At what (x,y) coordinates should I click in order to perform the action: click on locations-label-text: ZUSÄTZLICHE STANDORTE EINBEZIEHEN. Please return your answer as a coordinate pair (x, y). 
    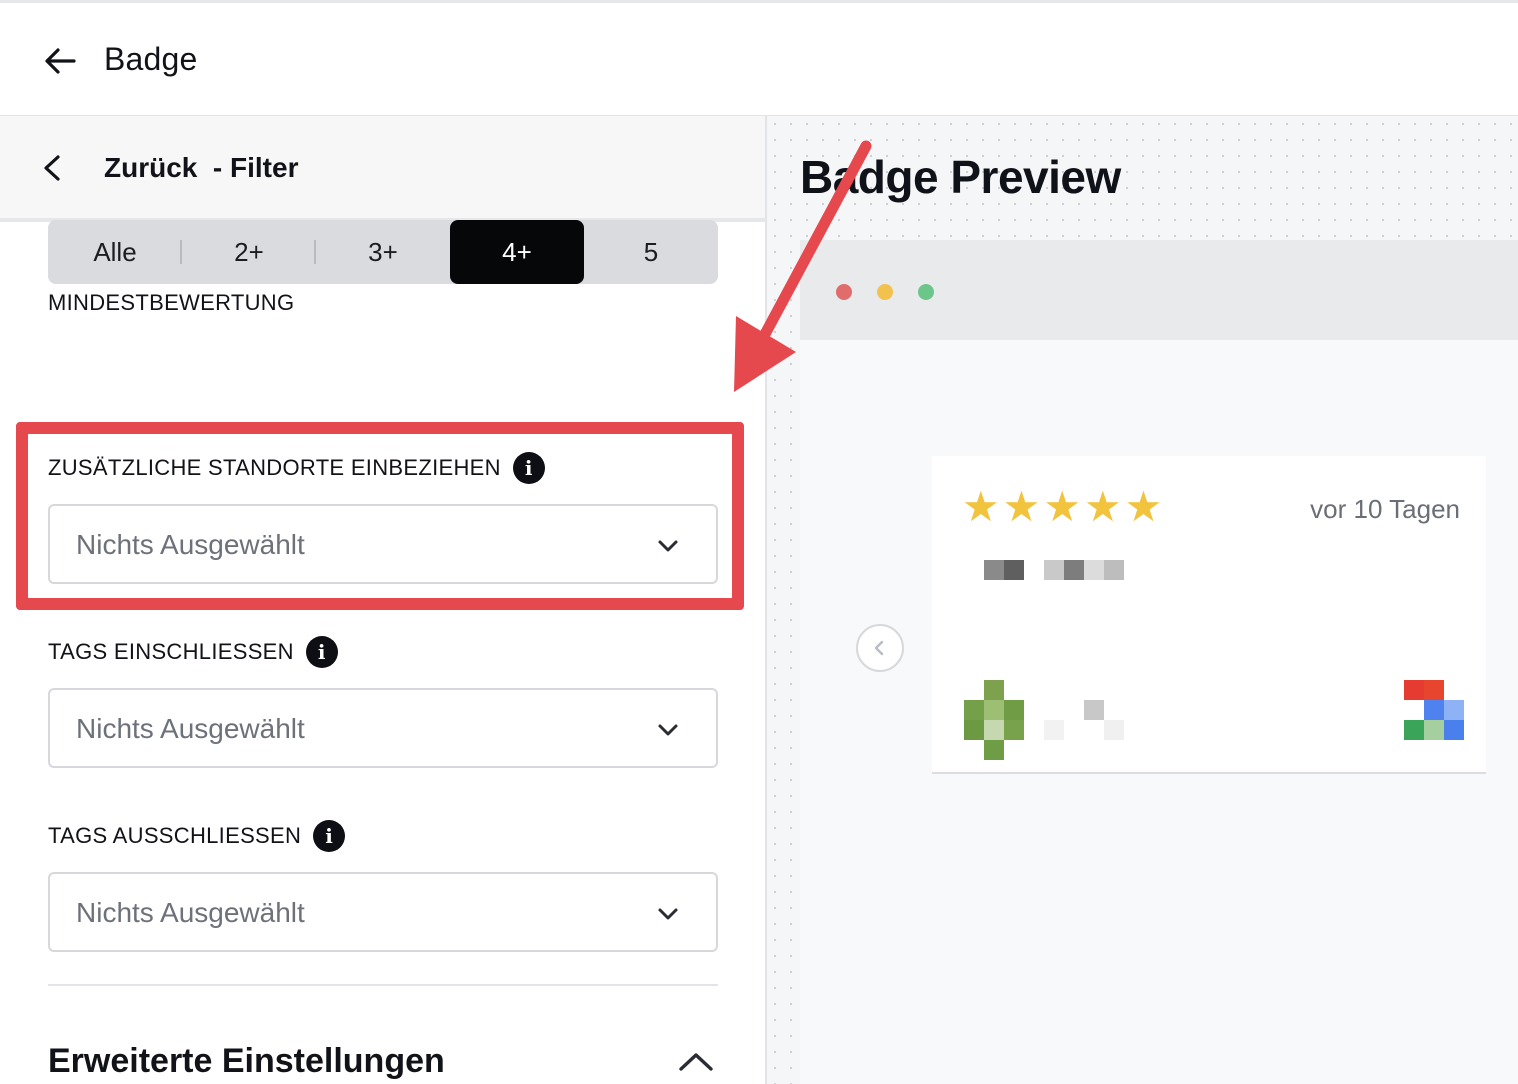
    Looking at the image, I should click on (274, 467).